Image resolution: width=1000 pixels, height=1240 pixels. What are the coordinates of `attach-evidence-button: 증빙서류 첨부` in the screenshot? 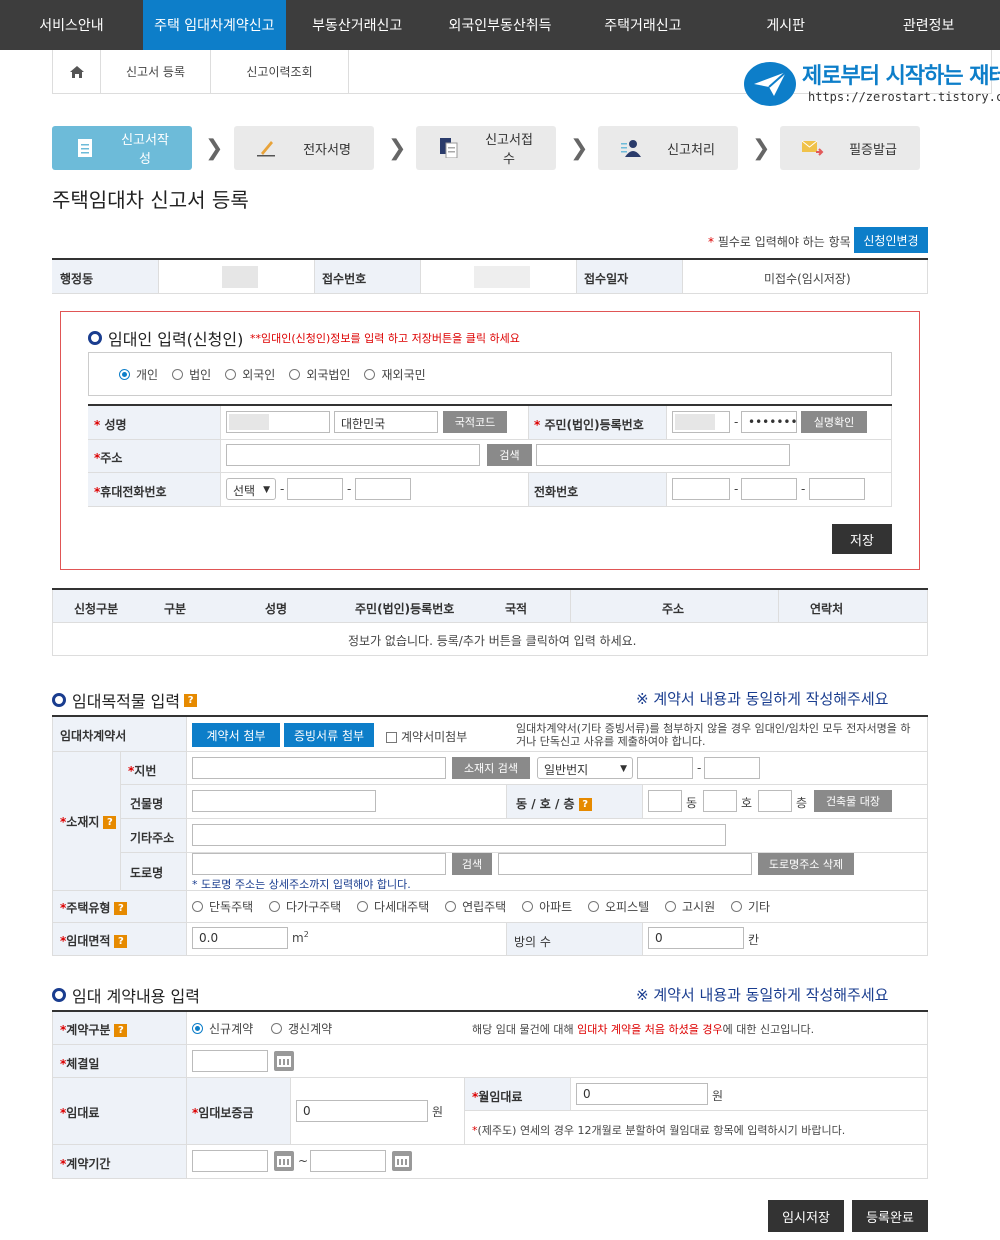 It's located at (329, 735).